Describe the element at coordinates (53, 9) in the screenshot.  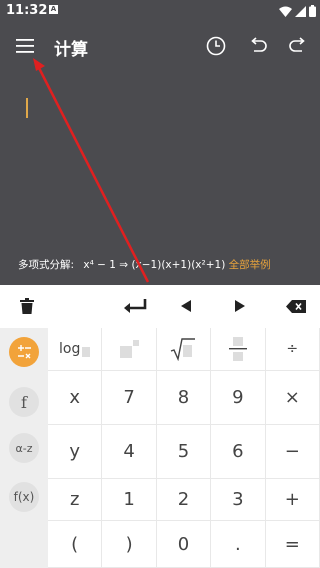
I see `notification-app-icon: A` at that location.